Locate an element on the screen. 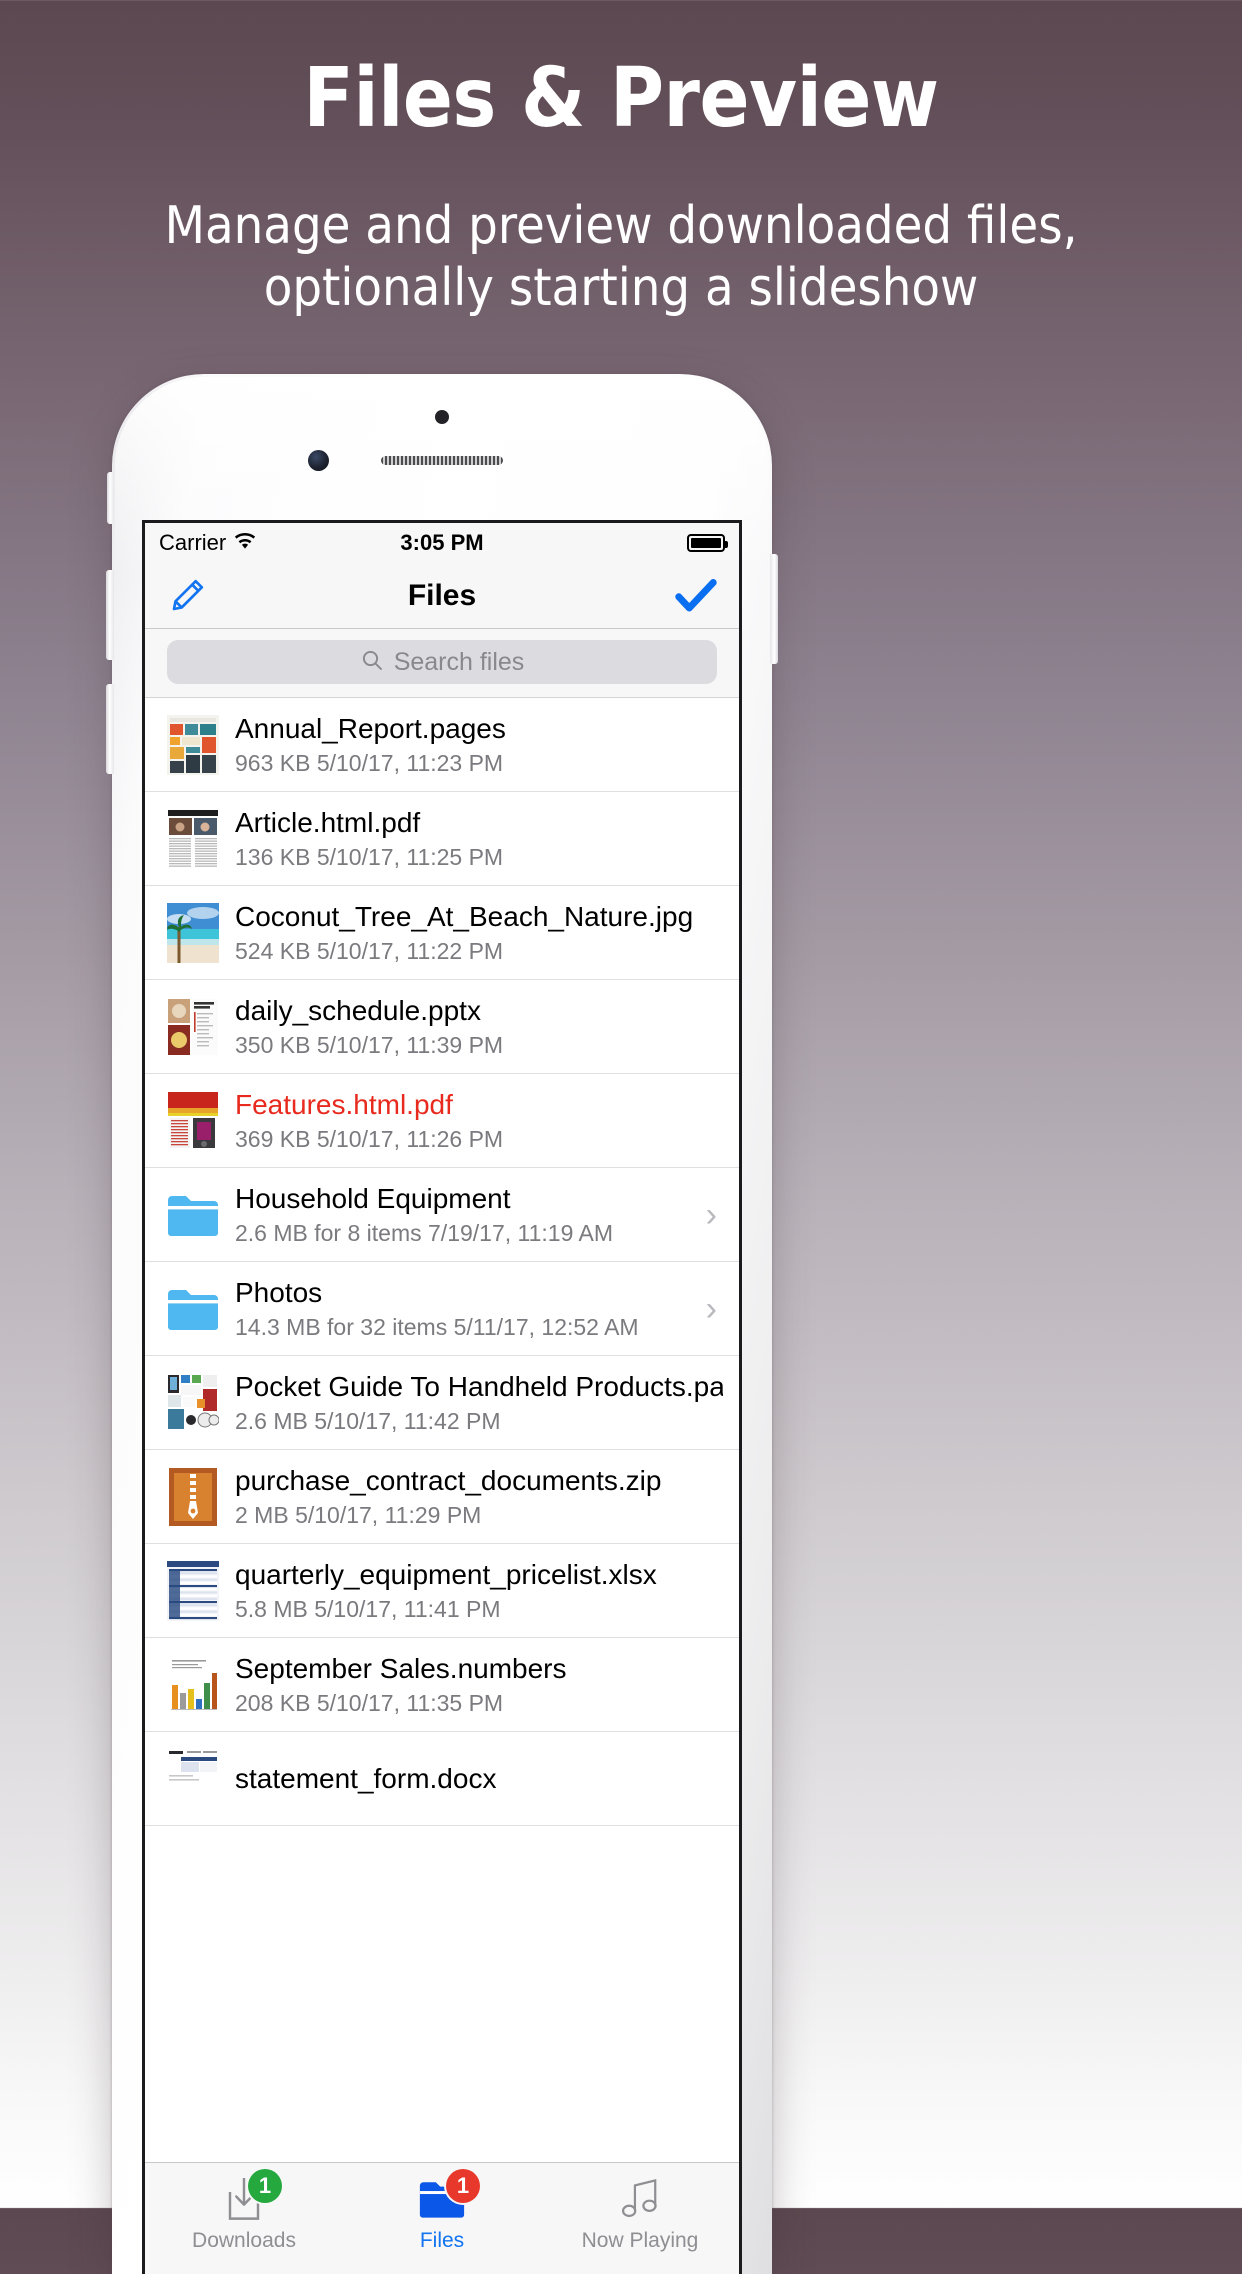 The image size is (1242, 2274). tab-bar: 1 Downloads 1 Files Now Playing is located at coordinates (442, 2218).